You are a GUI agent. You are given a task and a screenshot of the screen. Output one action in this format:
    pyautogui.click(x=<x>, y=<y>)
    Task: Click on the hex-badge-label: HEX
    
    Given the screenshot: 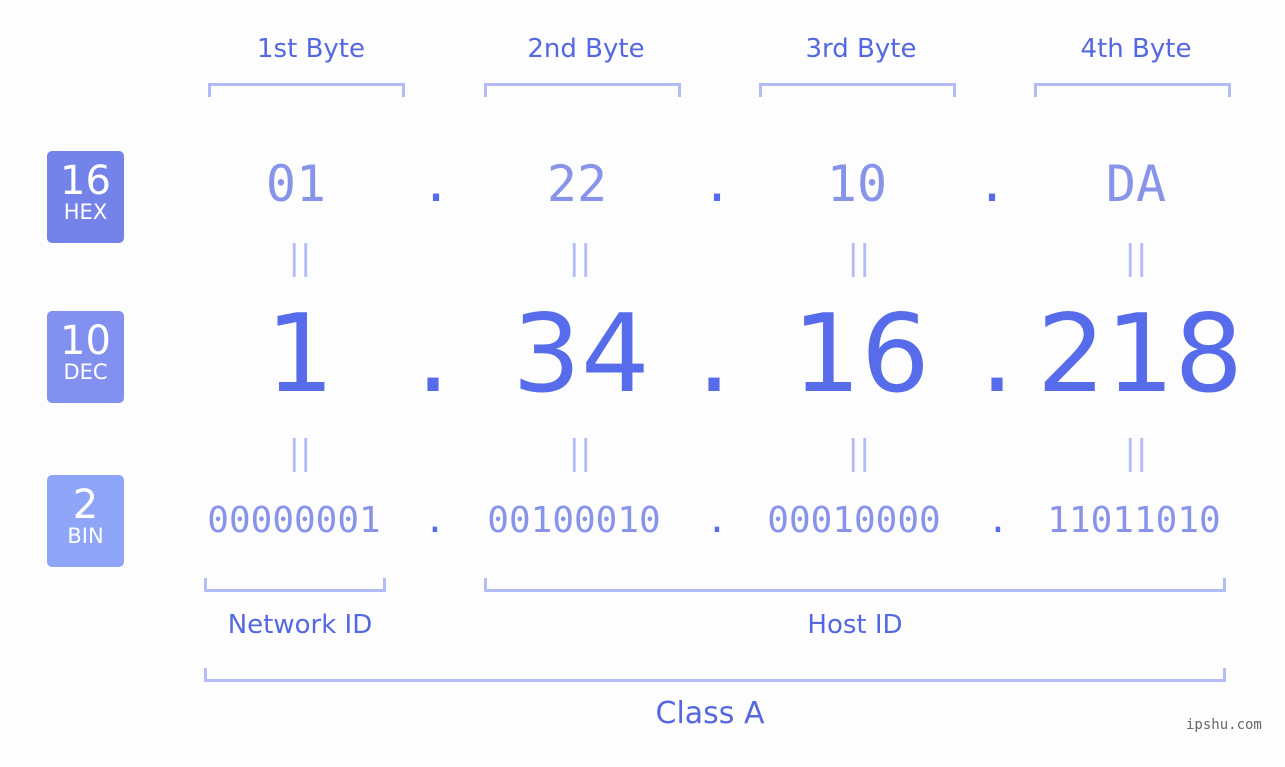 What is the action you would take?
    pyautogui.click(x=85, y=212)
    